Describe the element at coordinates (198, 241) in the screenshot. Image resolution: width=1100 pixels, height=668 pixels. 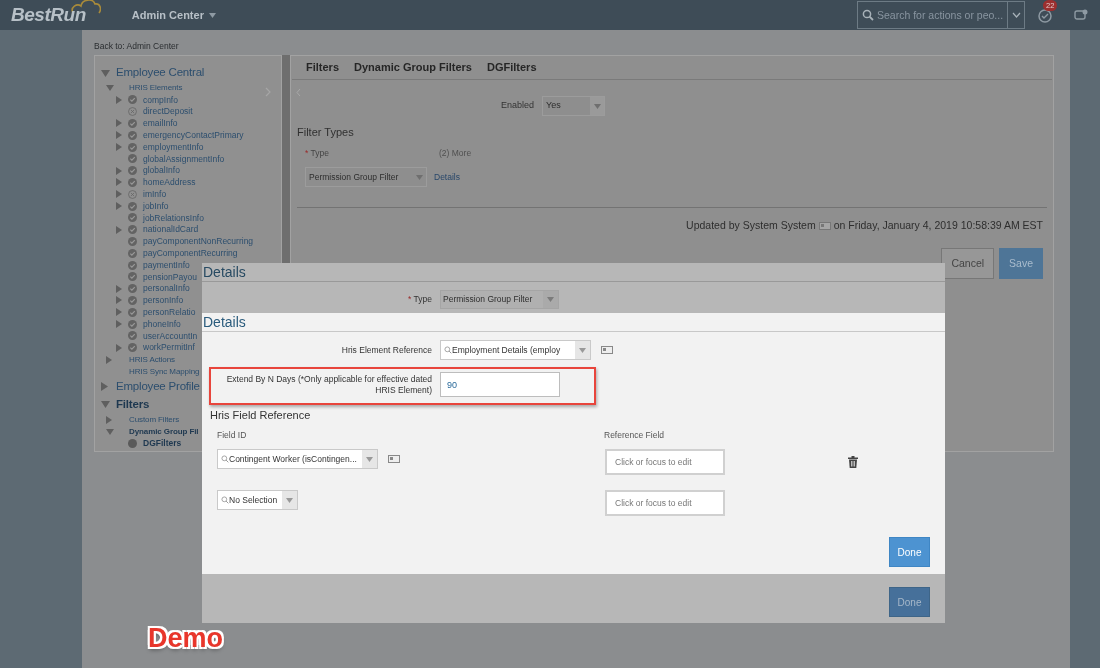
I see `tree-item: payComponentNonRecurring` at that location.